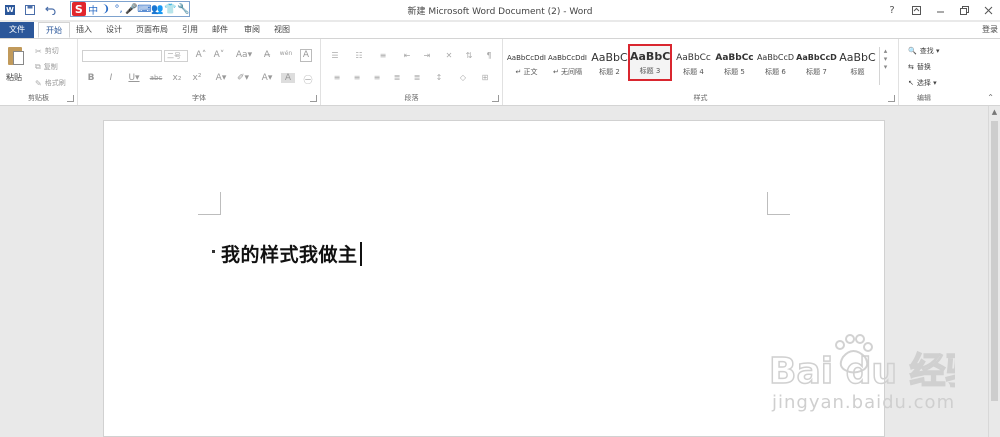 The height and width of the screenshot is (437, 1000). Describe the element at coordinates (994, 261) in the screenshot. I see `scrollbar-thumb` at that location.